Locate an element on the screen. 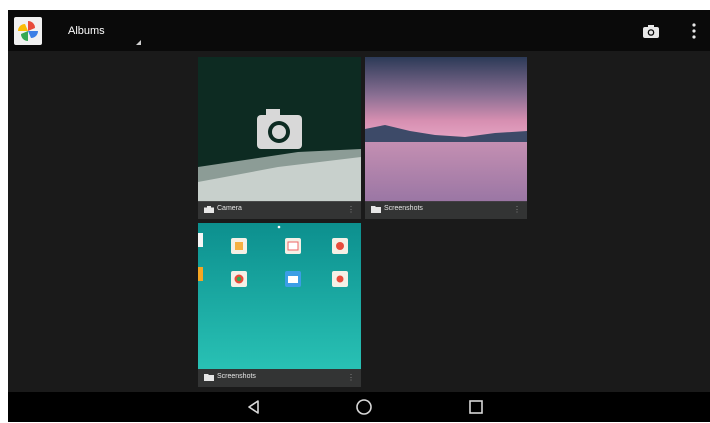 This screenshot has height=423, width=710. album-tile-screenshots: Screenshots ⋮ is located at coordinates (446, 138).